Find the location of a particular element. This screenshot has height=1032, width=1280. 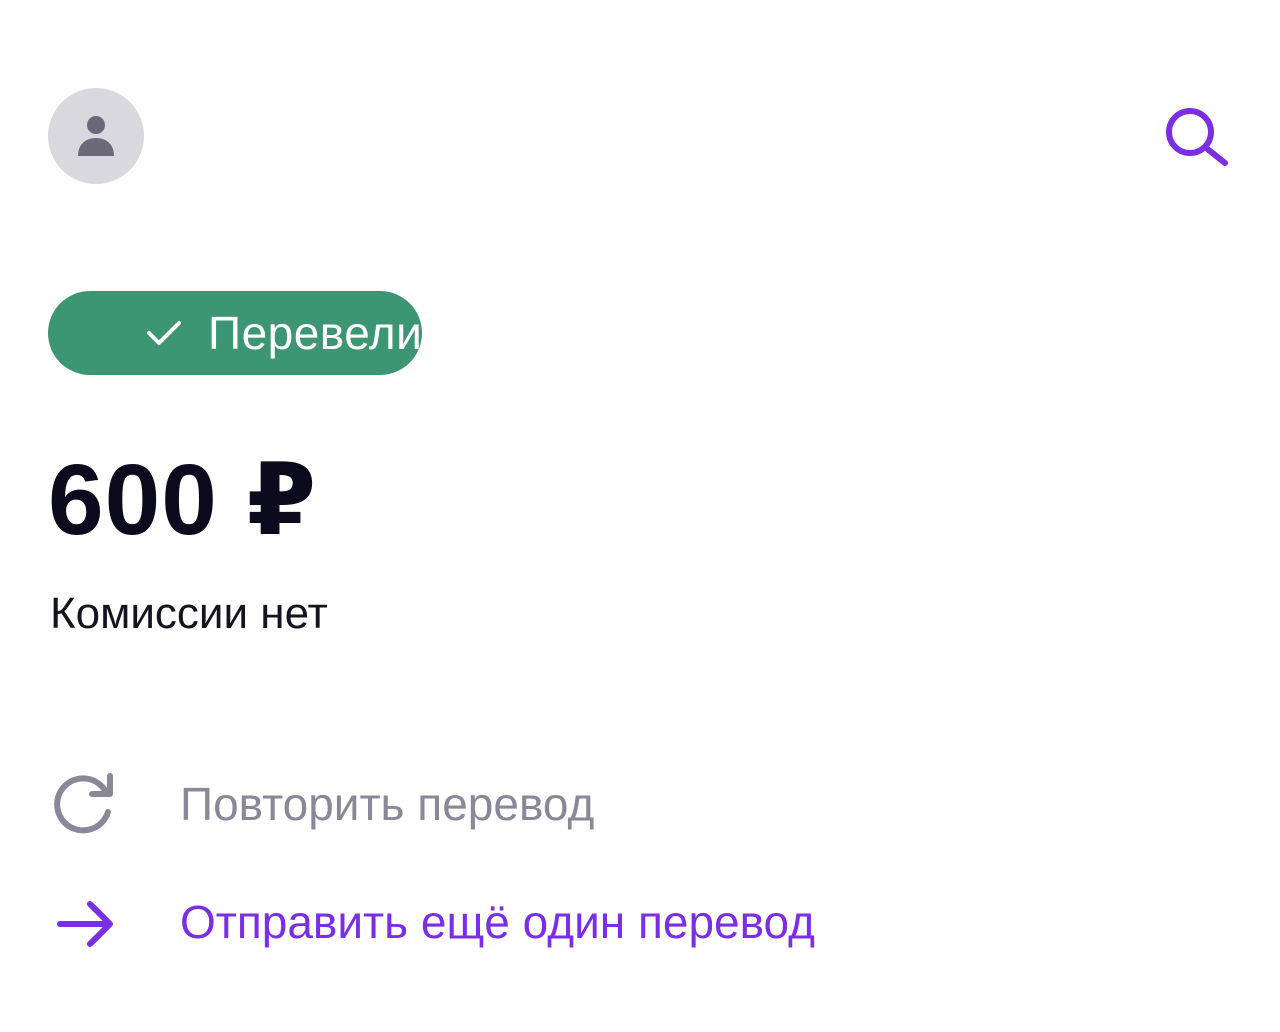

fee-info: Комиссии нет is located at coordinates (189, 613).